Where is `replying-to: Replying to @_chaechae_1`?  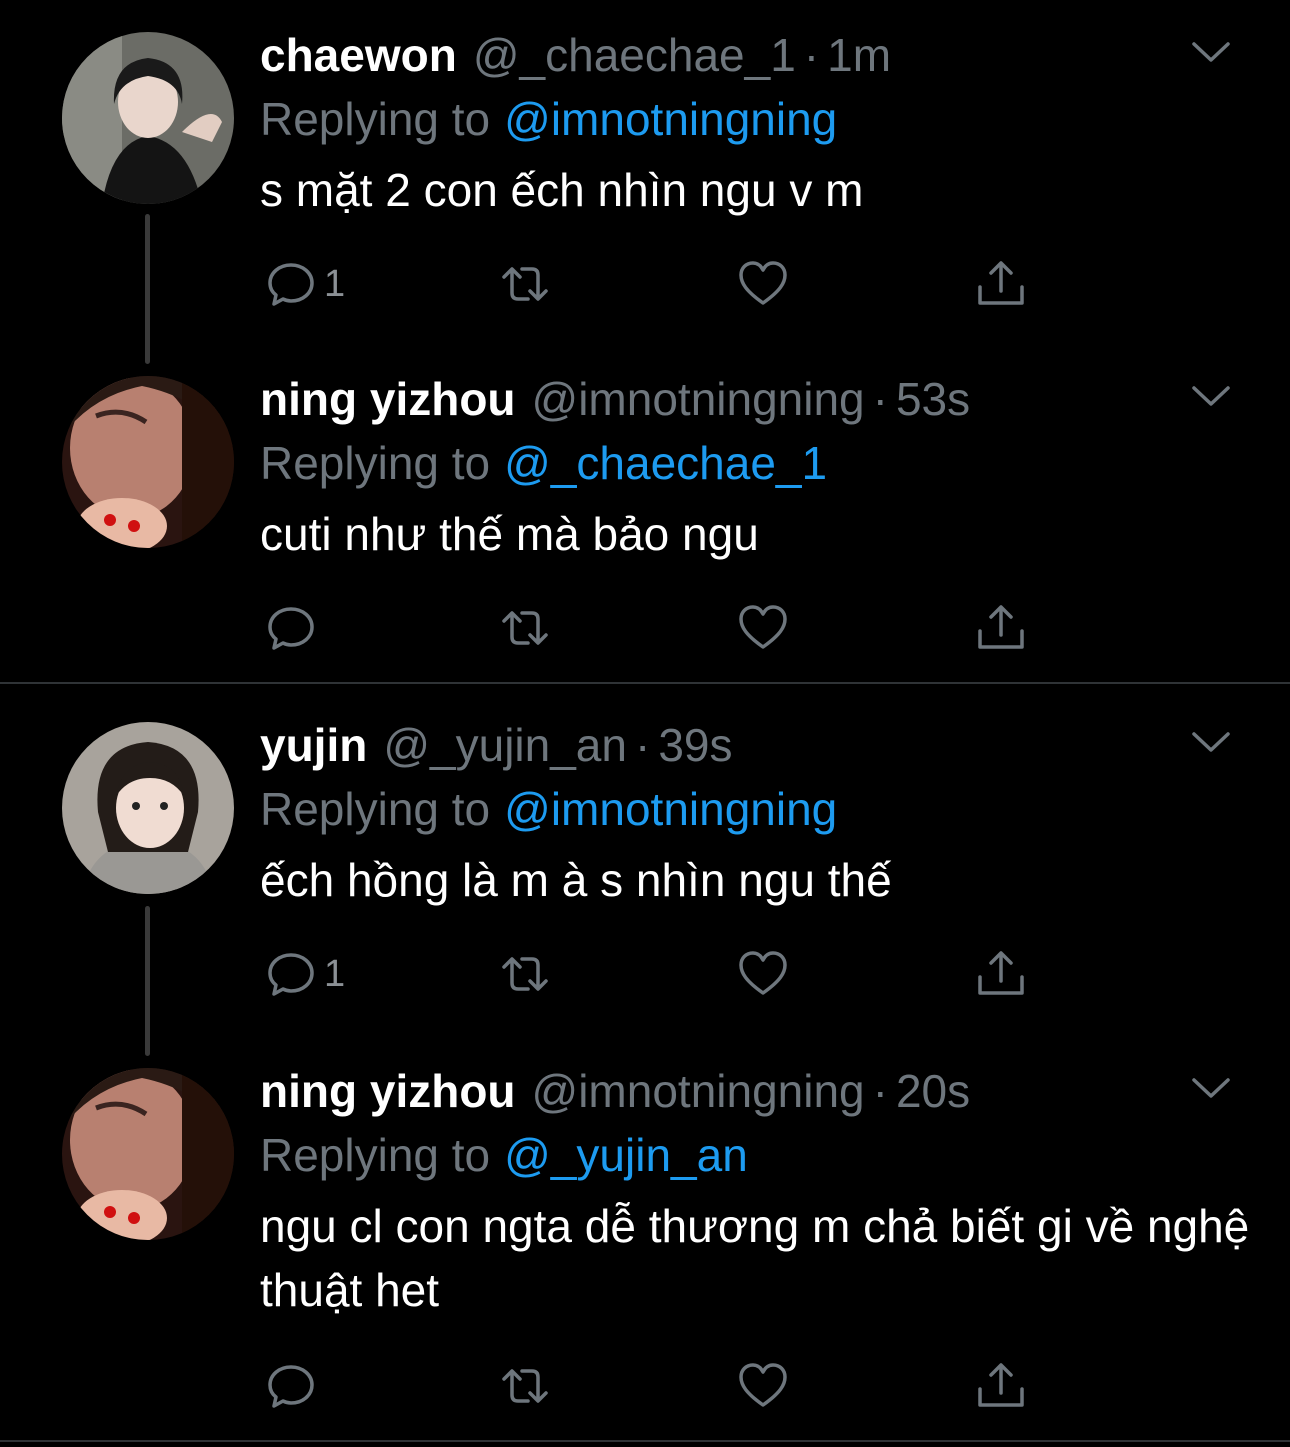
replying-to: Replying to @_chaechae_1 is located at coordinates (543, 463).